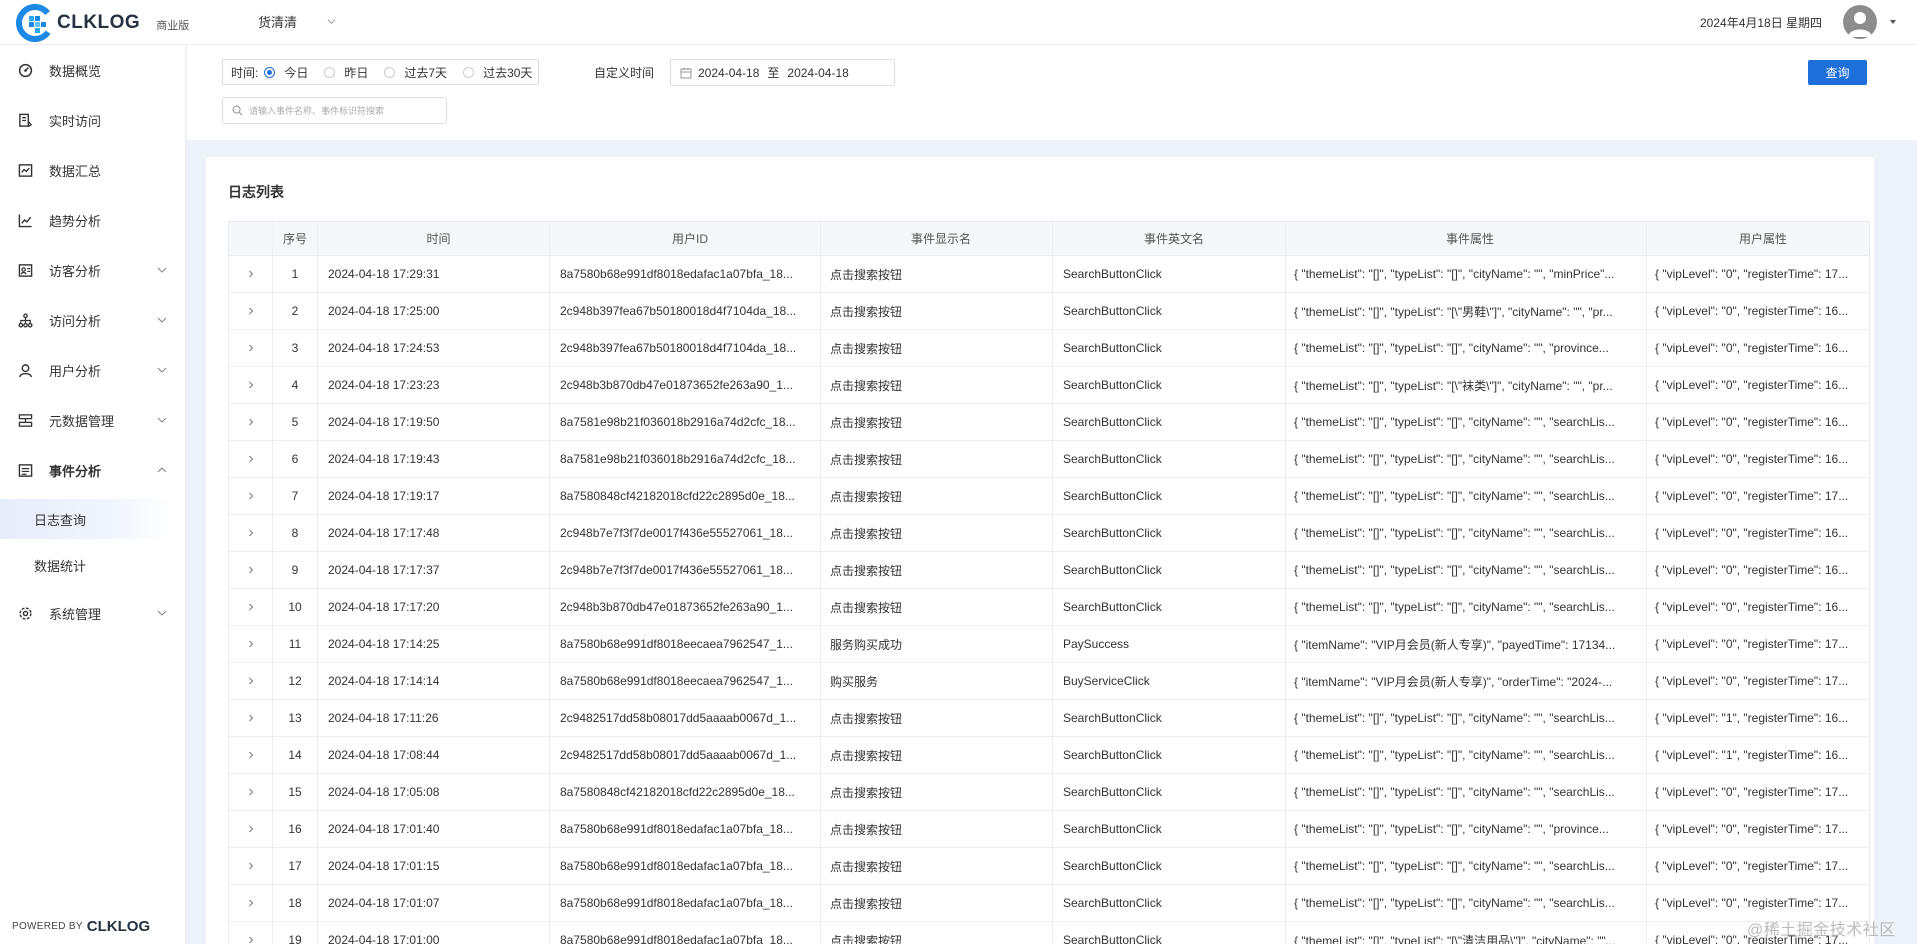 This screenshot has width=1917, height=944. Describe the element at coordinates (937, 238) in the screenshot. I see `column-header: 事件显示名` at that location.